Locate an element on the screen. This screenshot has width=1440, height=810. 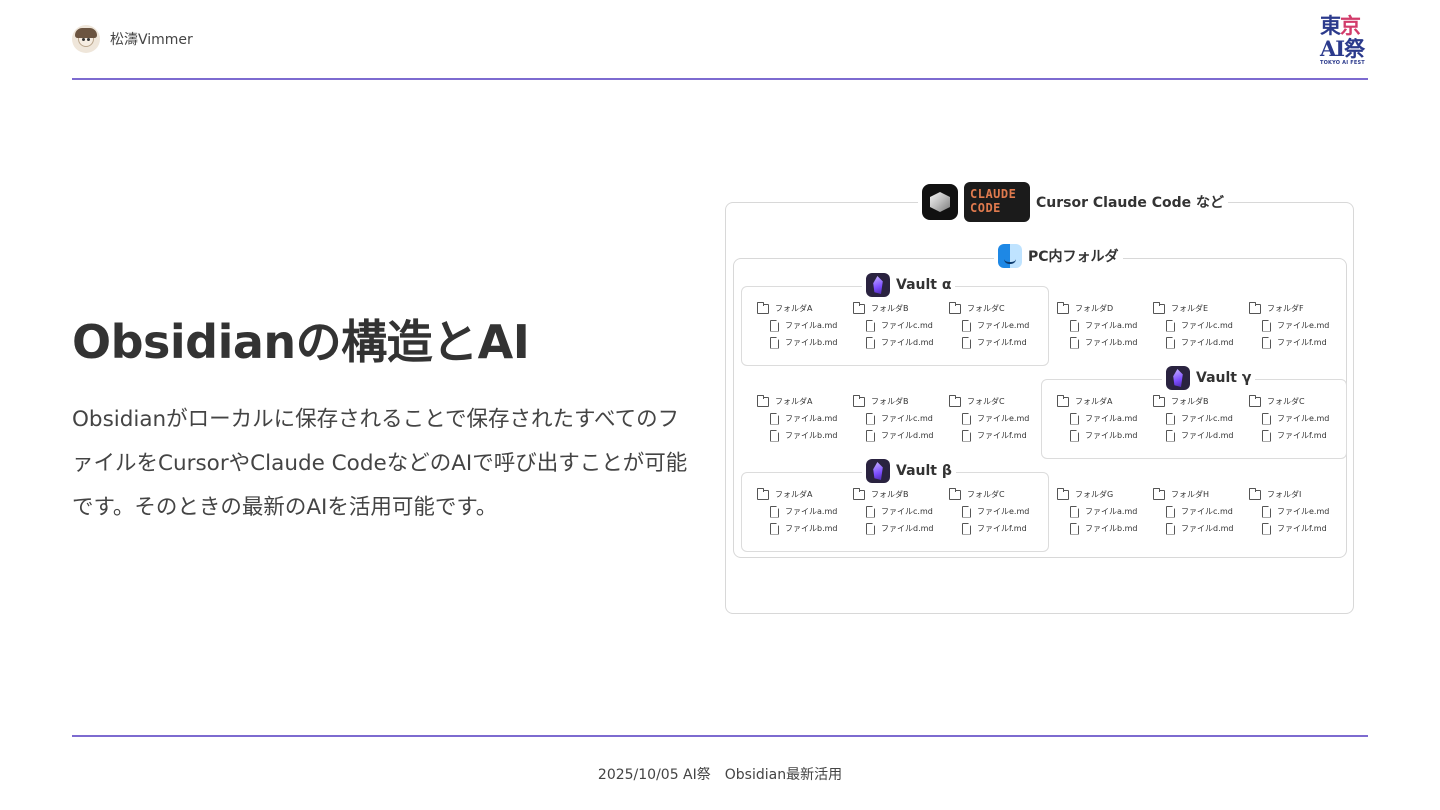
folder-name: フォルダF is located at coordinates (1285, 308).